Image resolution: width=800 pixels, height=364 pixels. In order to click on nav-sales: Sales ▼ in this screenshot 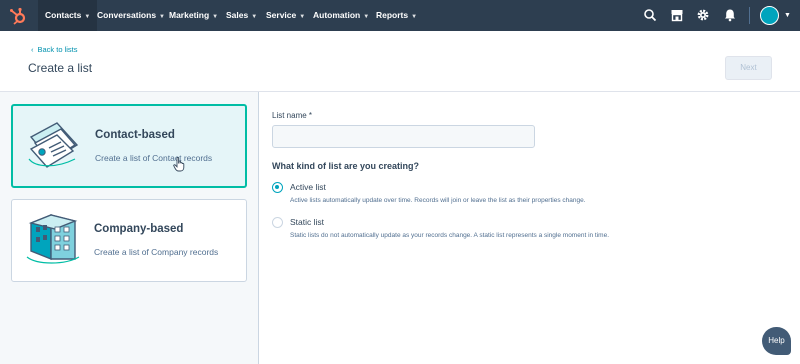, I will do `click(241, 15)`.